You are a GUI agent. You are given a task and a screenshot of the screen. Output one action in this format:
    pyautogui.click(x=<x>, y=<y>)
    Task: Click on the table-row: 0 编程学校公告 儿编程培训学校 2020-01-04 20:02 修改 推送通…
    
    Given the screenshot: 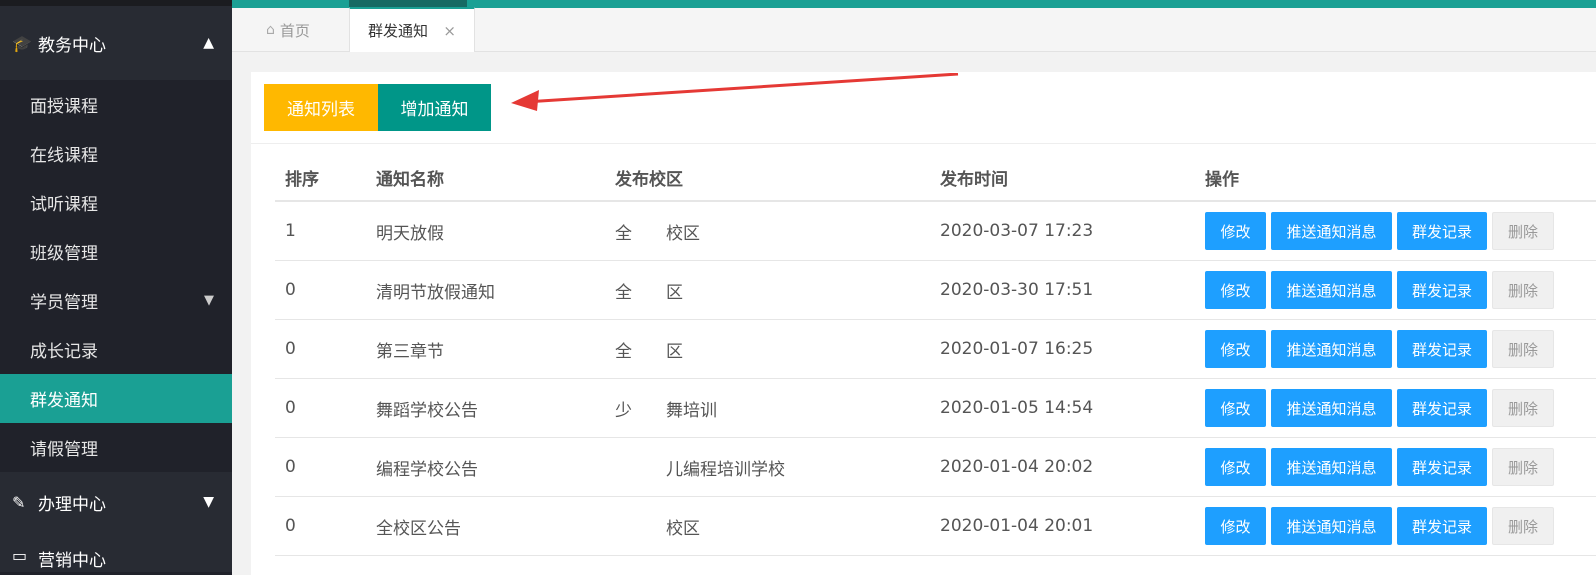 What is the action you would take?
    pyautogui.click(x=935, y=467)
    